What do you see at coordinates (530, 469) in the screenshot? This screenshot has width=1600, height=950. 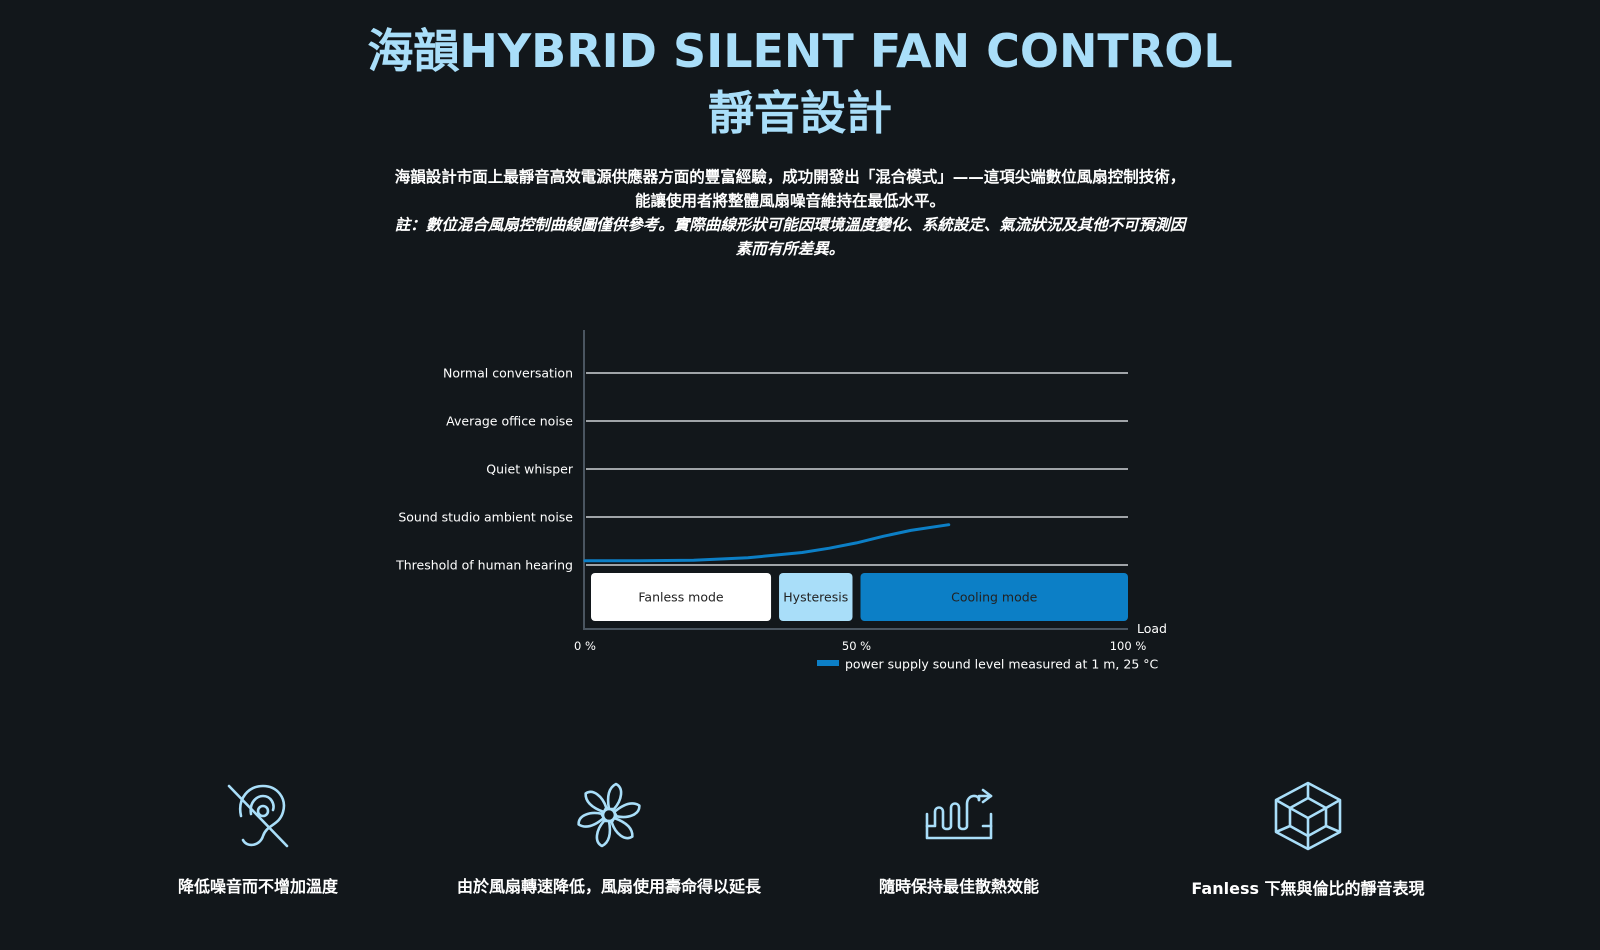 I see `y-level-label: Quiet whisper` at bounding box center [530, 469].